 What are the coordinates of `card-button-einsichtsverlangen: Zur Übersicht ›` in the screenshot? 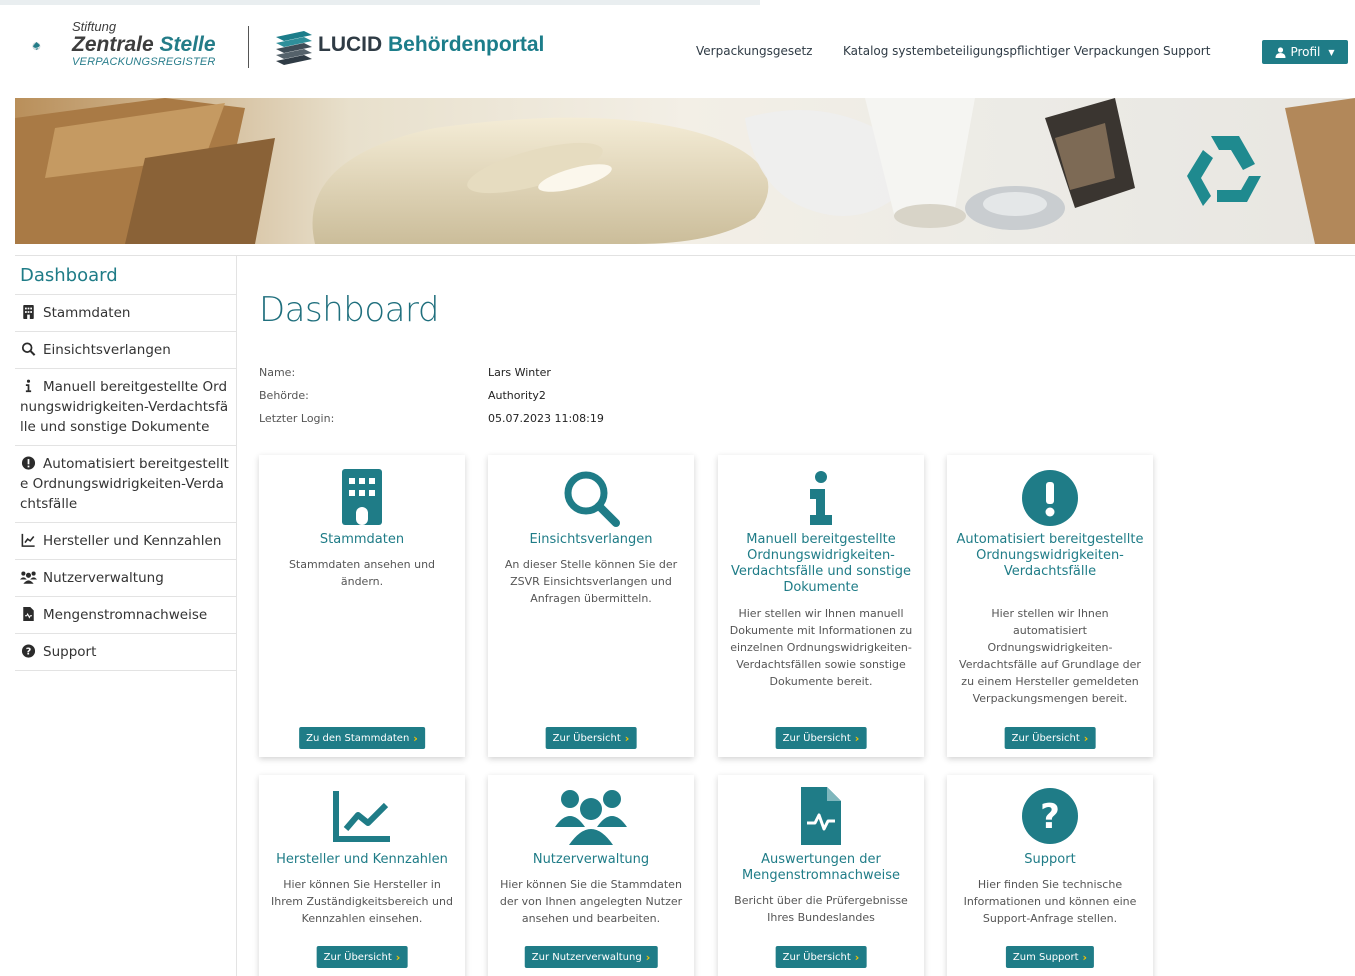 It's located at (591, 738).